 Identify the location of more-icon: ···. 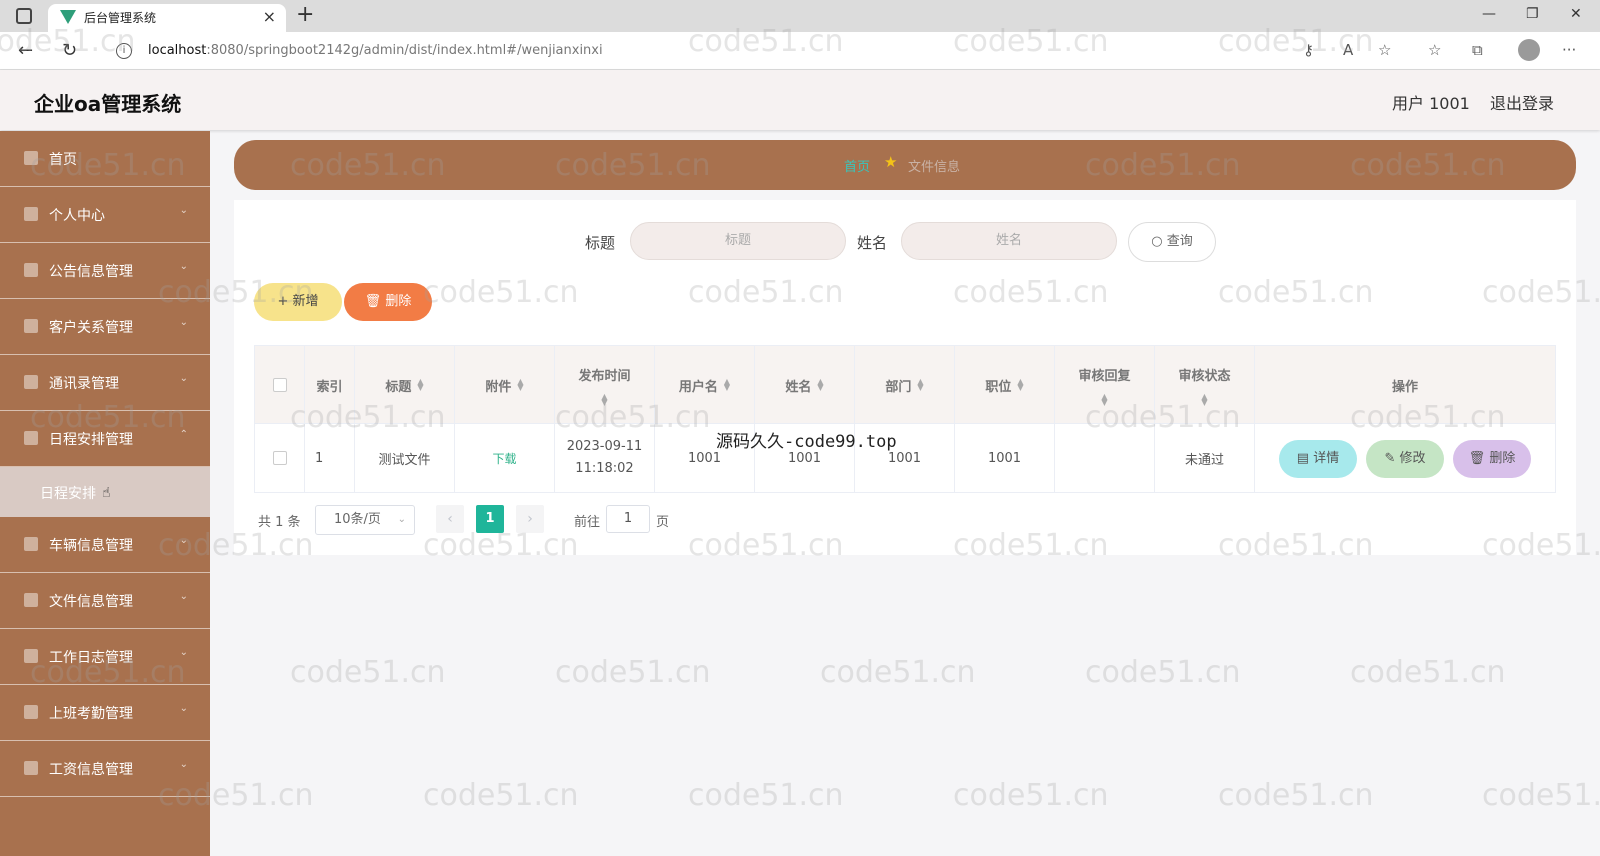
(1569, 50).